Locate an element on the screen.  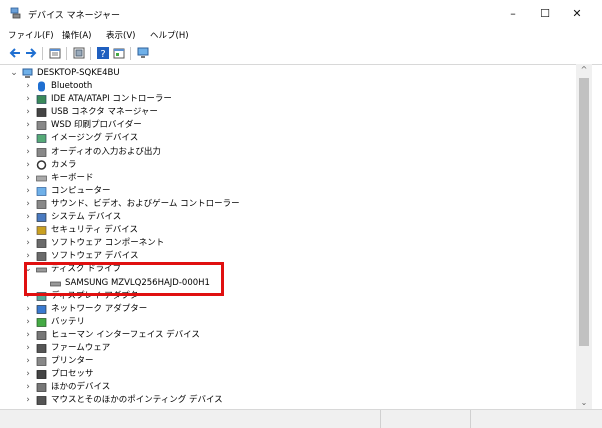
window-title: デバイス マネージャー is located at coordinates (74, 16).